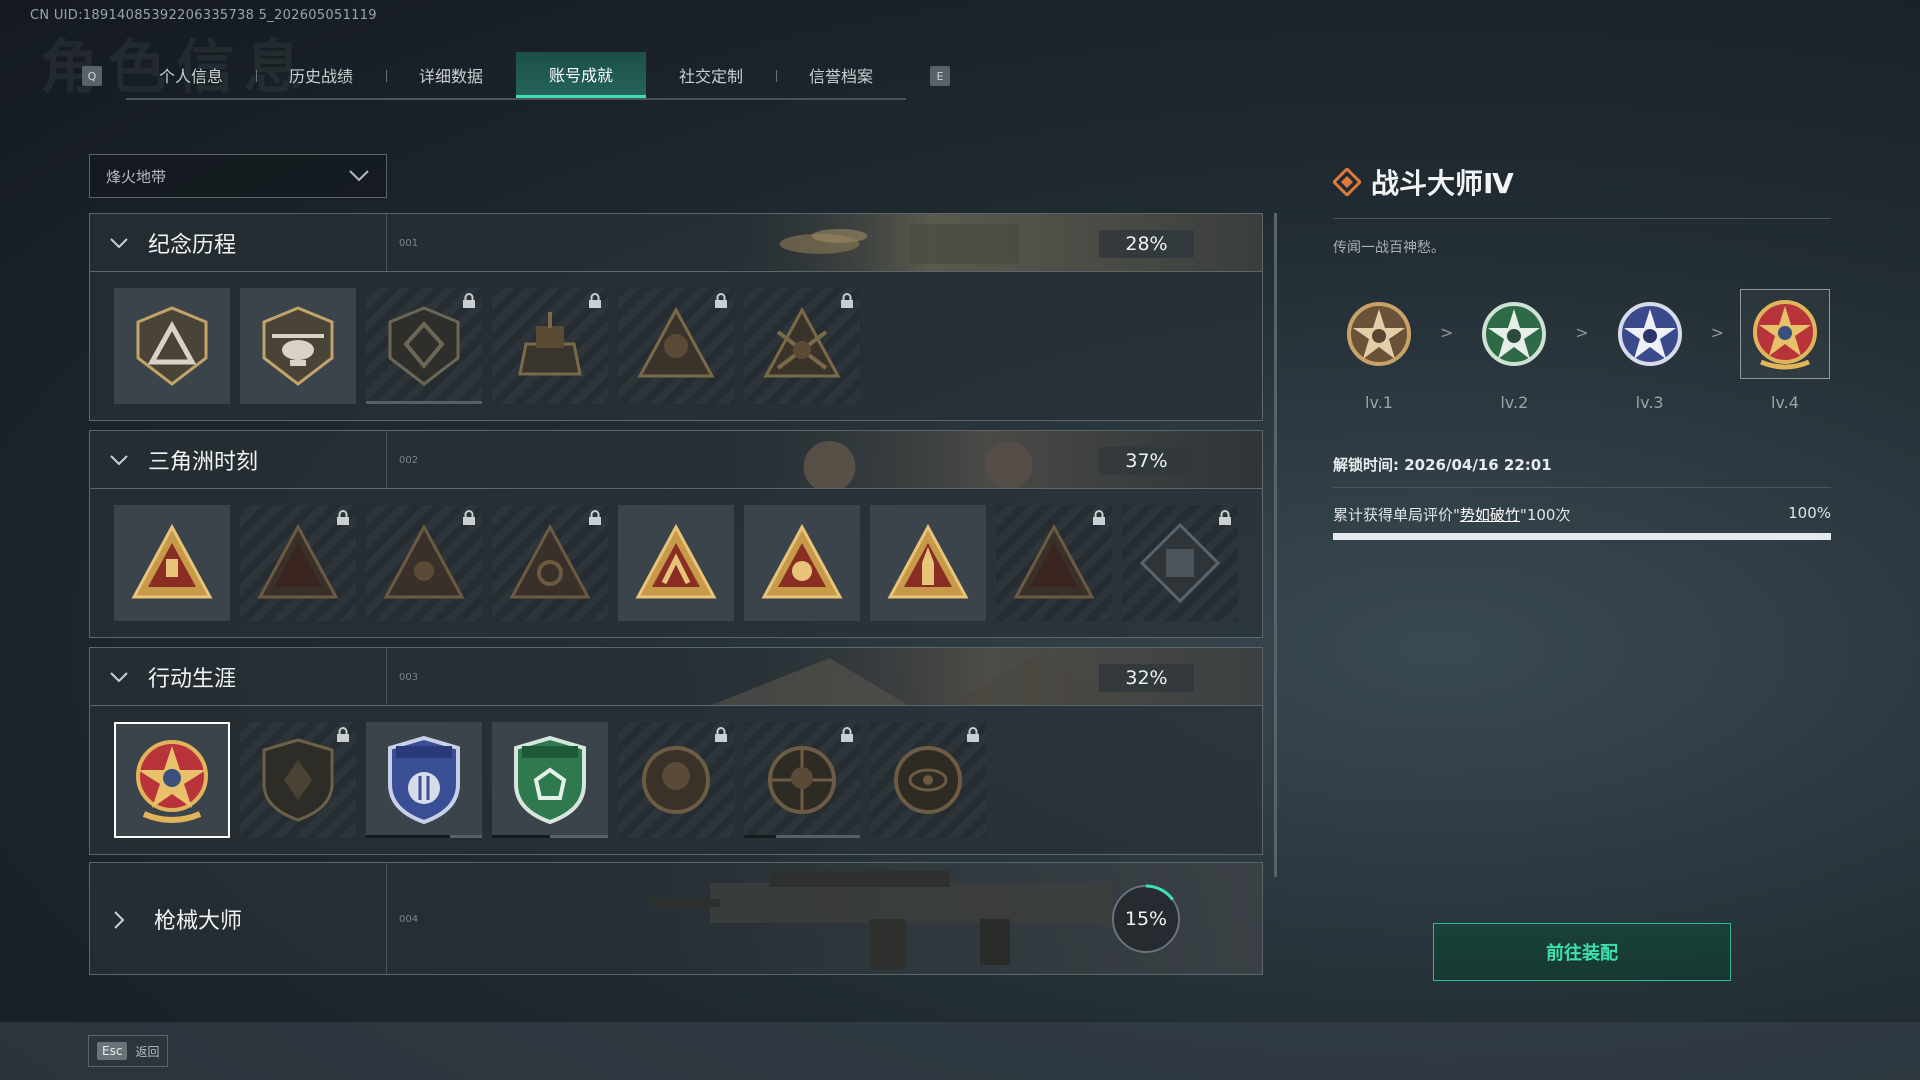 Image resolution: width=1920 pixels, height=1080 pixels. I want to click on level-progression: lv.1 > lv.2 > lv.3 > lv.4, so click(1582, 350).